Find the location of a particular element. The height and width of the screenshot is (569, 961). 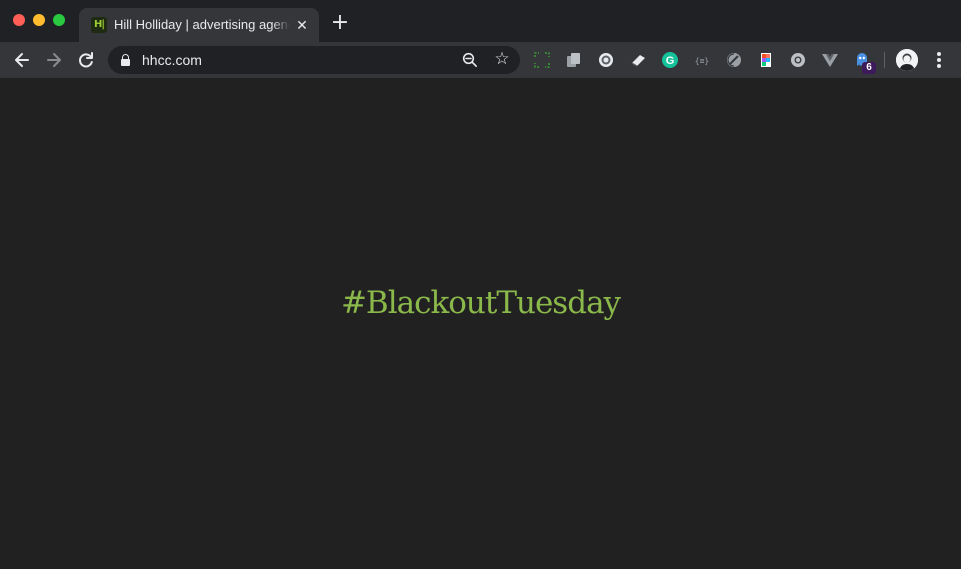

grammarly-icon: G is located at coordinates (670, 60).